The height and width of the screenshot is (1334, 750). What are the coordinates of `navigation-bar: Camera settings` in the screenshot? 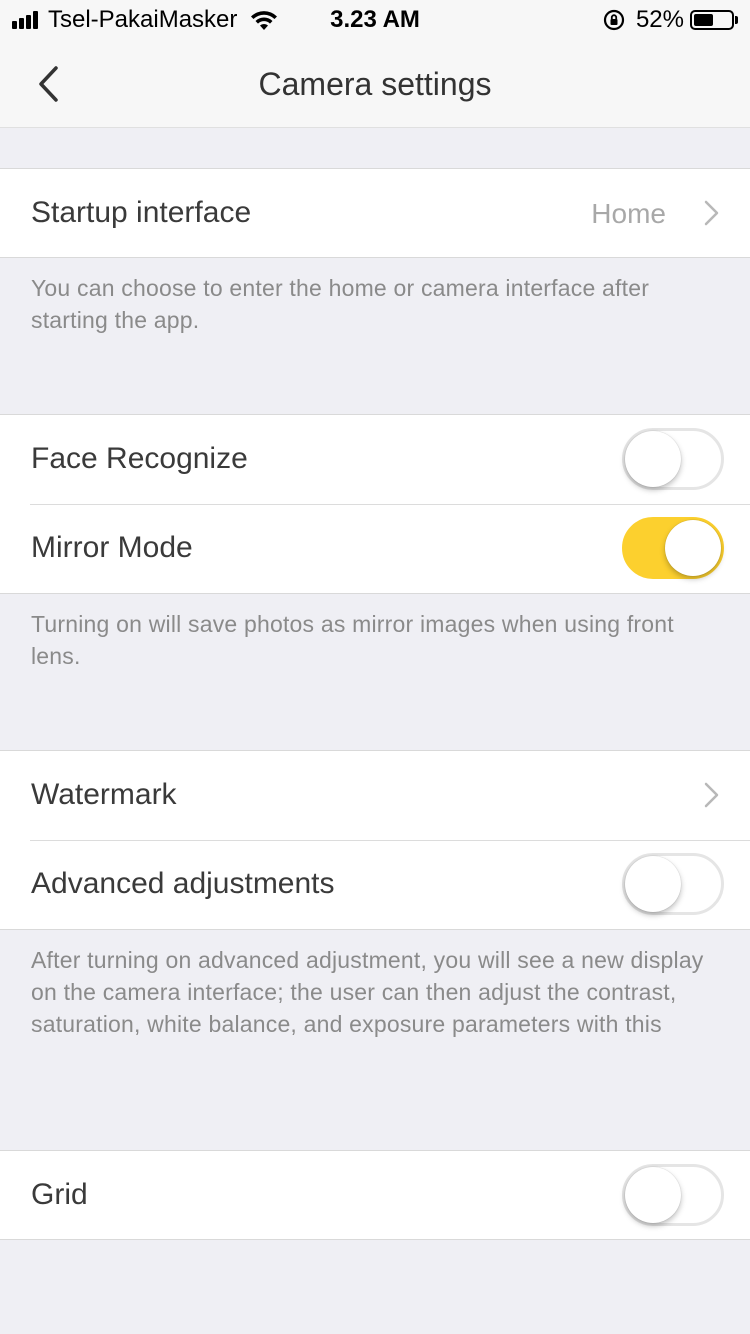 It's located at (375, 84).